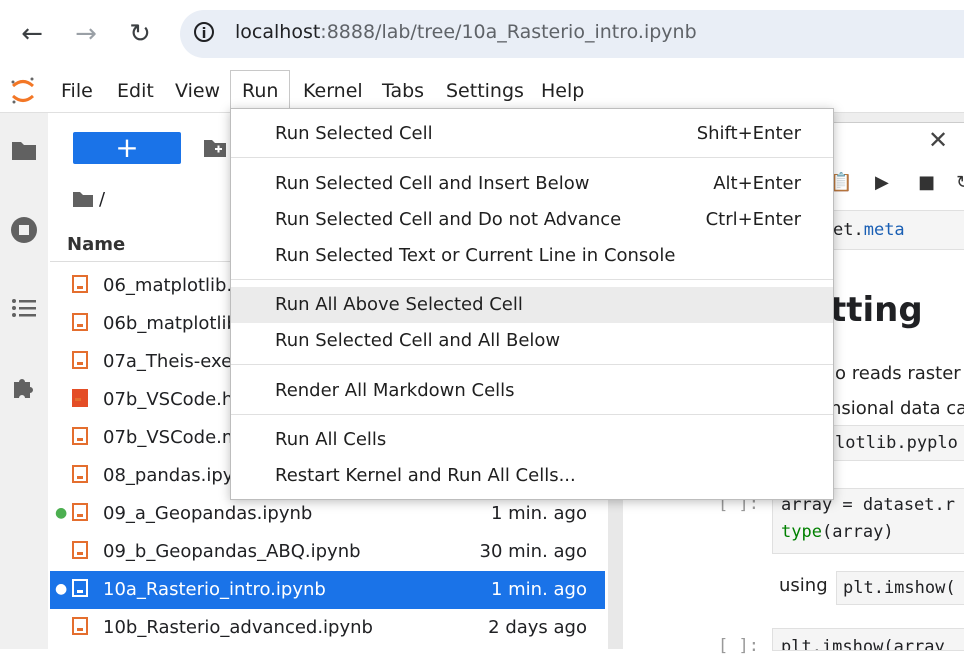 Image resolution: width=964 pixels, height=656 pixels. What do you see at coordinates (171, 437) in the screenshot?
I see `file-name: 07b_VSCode.m` at bounding box center [171, 437].